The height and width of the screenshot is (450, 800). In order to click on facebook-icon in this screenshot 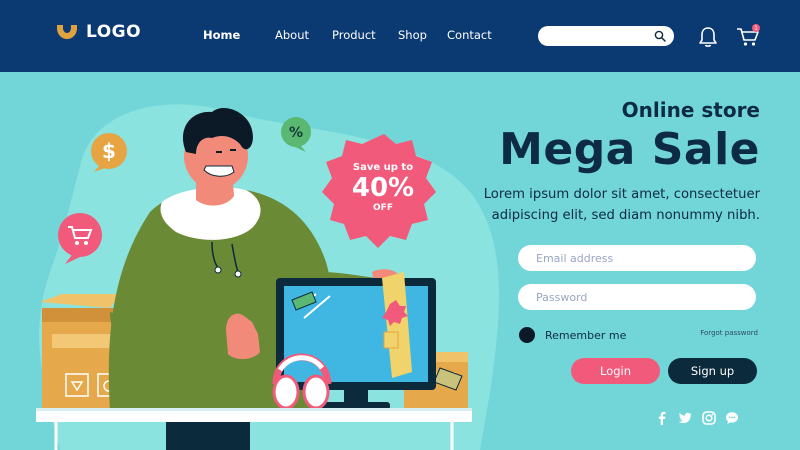, I will do `click(662, 418)`.